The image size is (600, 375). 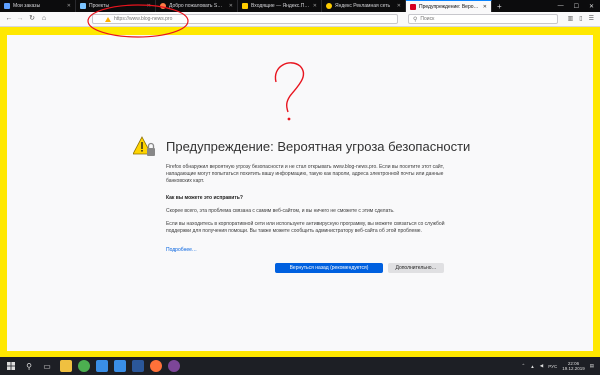 I want to click on new-tab-button: +, so click(x=499, y=6).